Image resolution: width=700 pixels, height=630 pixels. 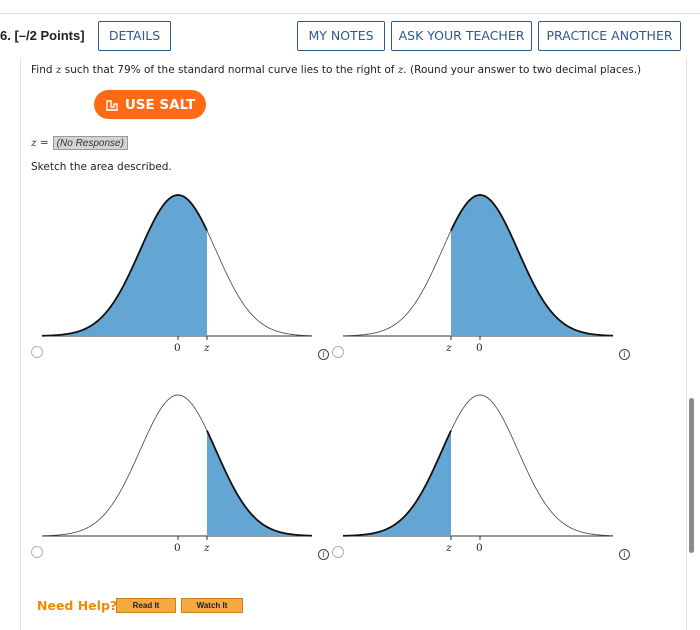 What do you see at coordinates (338, 352) in the screenshot?
I see `graph-2-radio` at bounding box center [338, 352].